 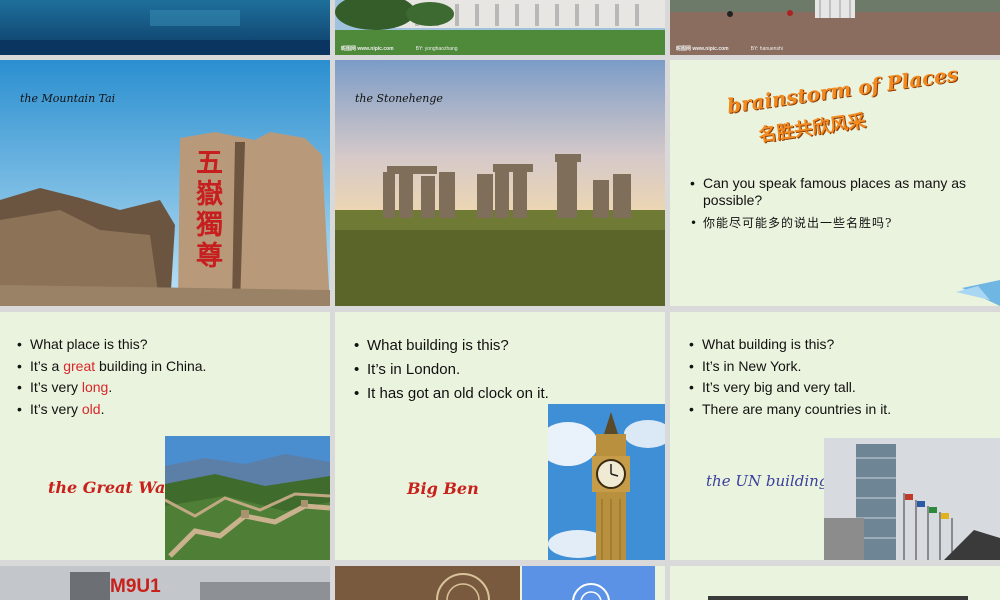 What do you see at coordinates (91, 408) in the screenshot?
I see `highlight-word: old` at bounding box center [91, 408].